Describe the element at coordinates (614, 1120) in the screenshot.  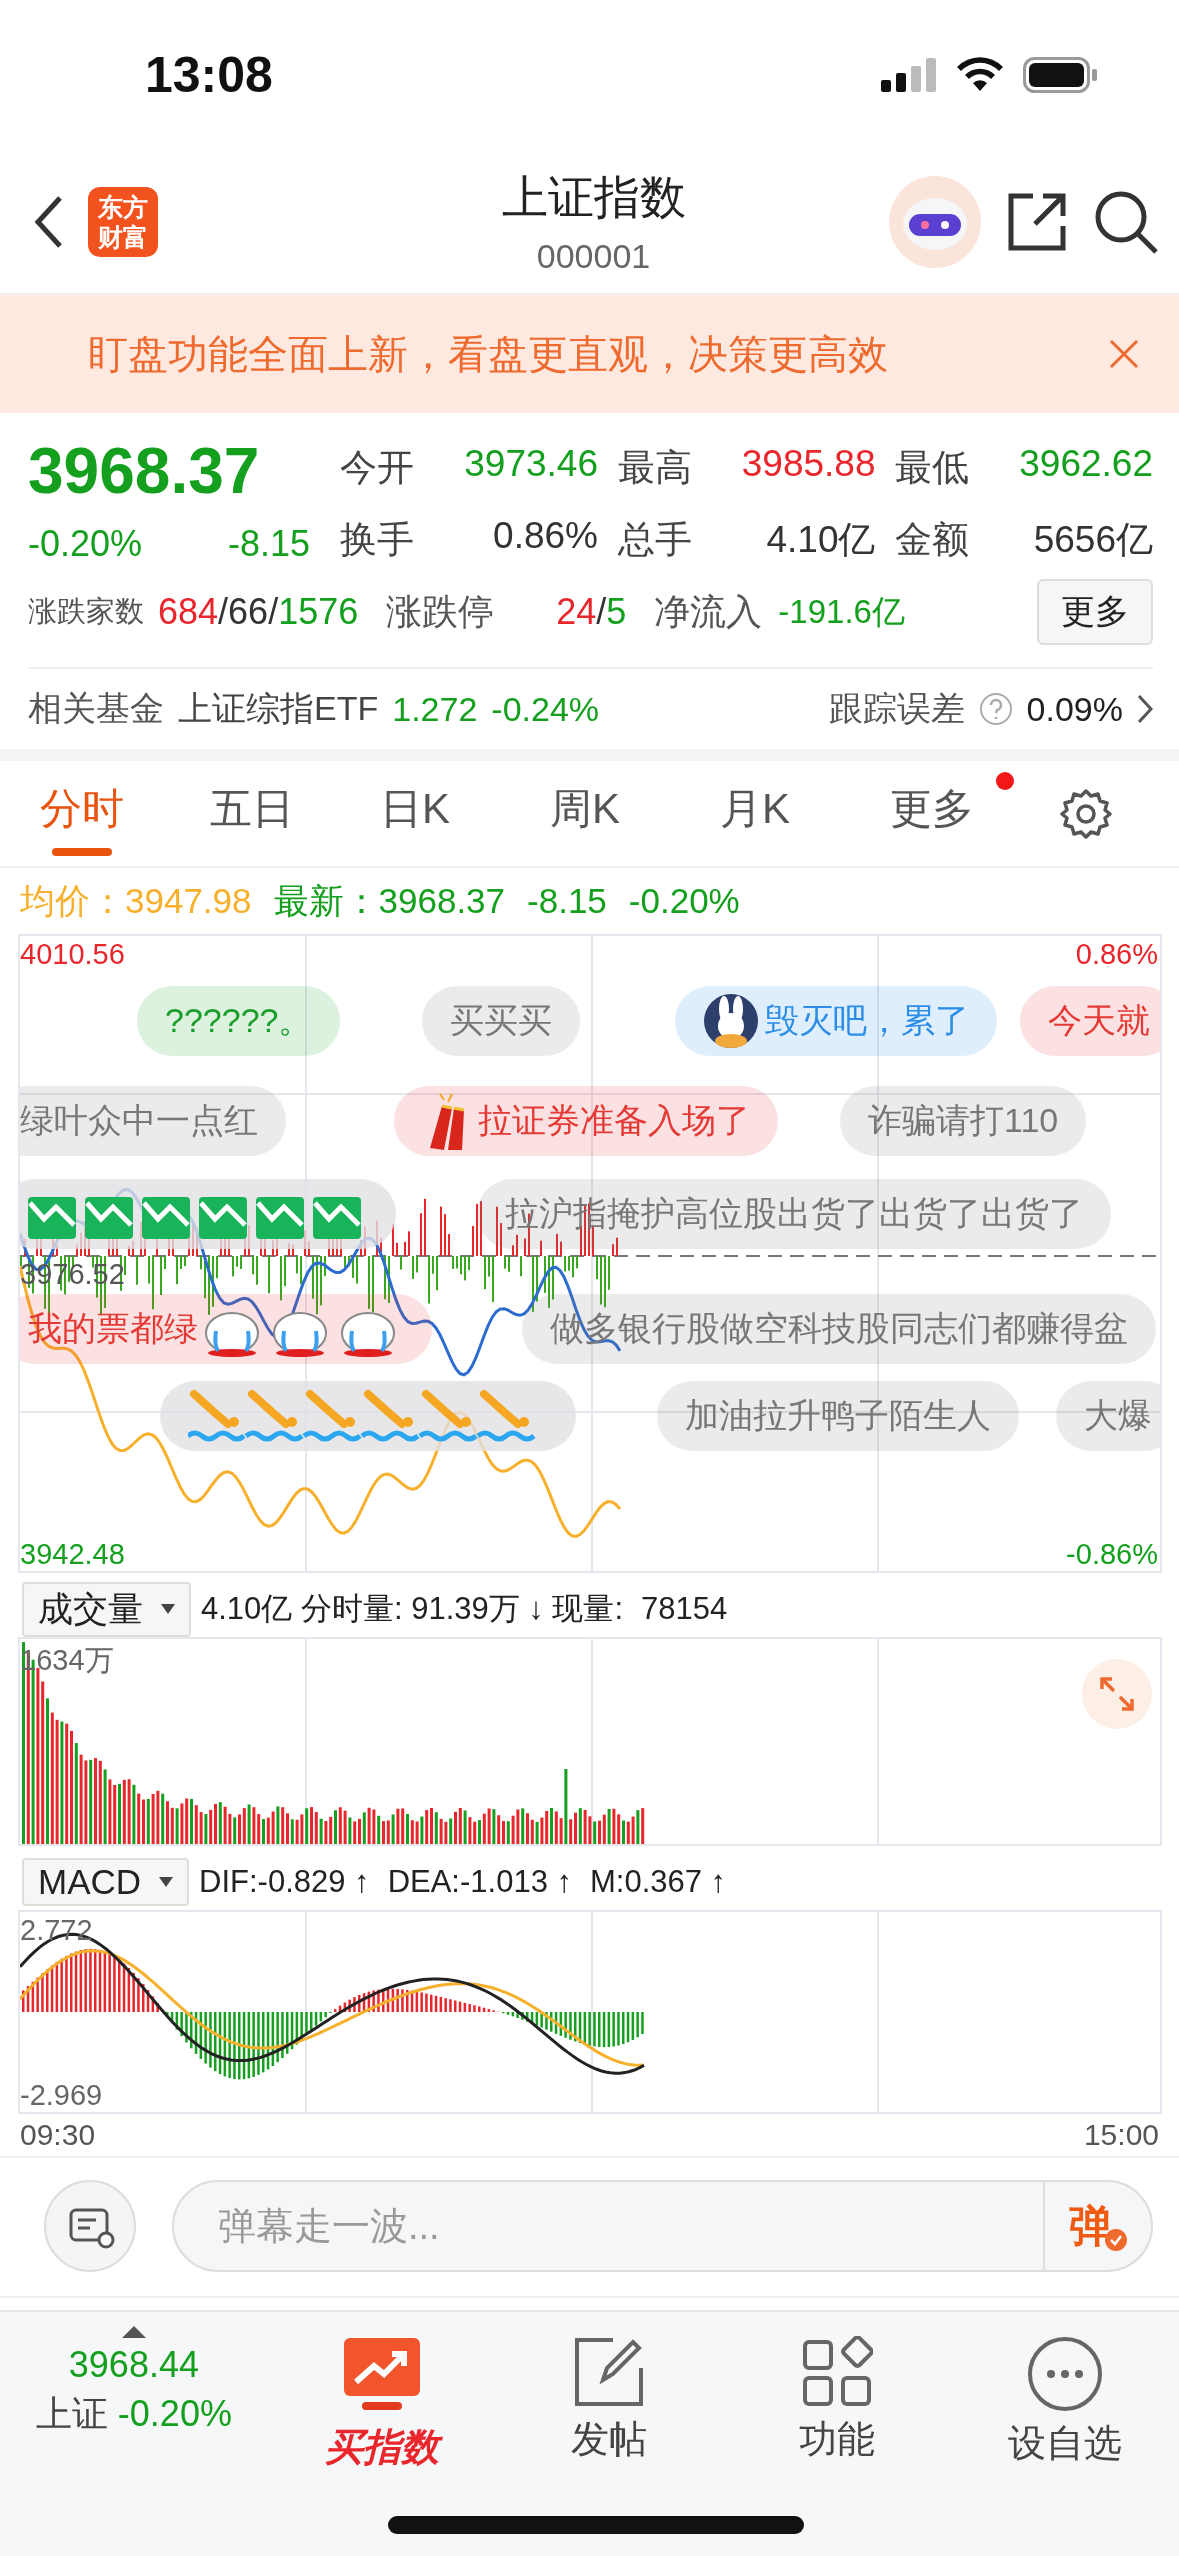
I see `danmaku-text: 拉证券准备入场了` at that location.